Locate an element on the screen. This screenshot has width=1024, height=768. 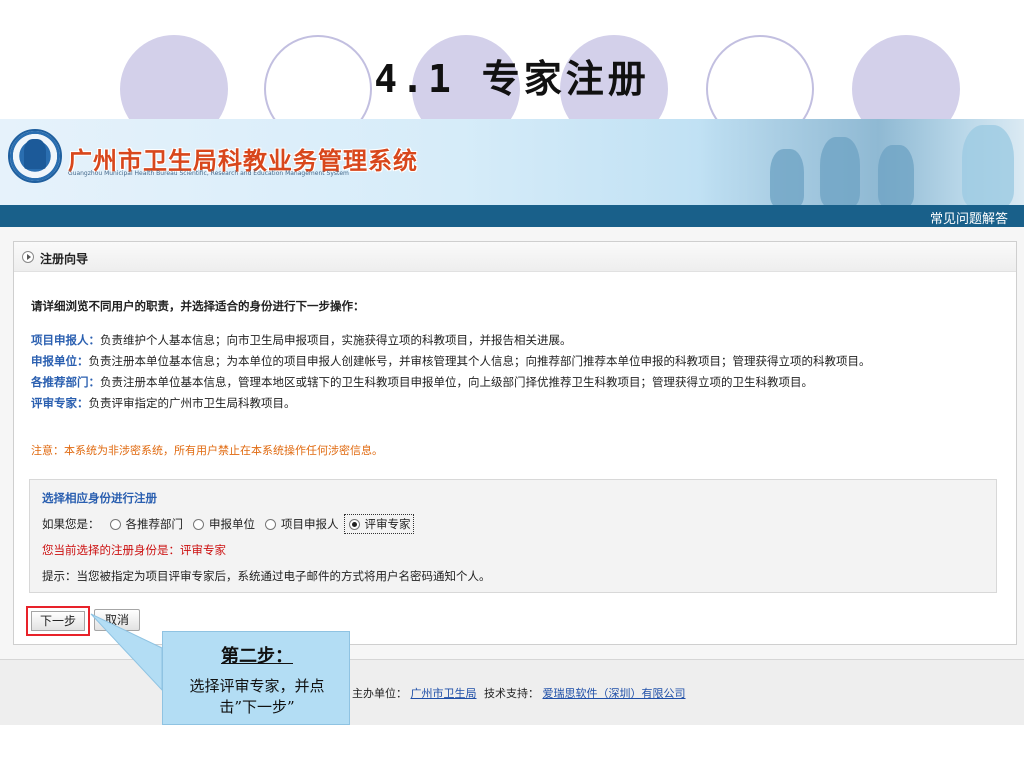
callout-pointer is located at coordinates (126, 652).